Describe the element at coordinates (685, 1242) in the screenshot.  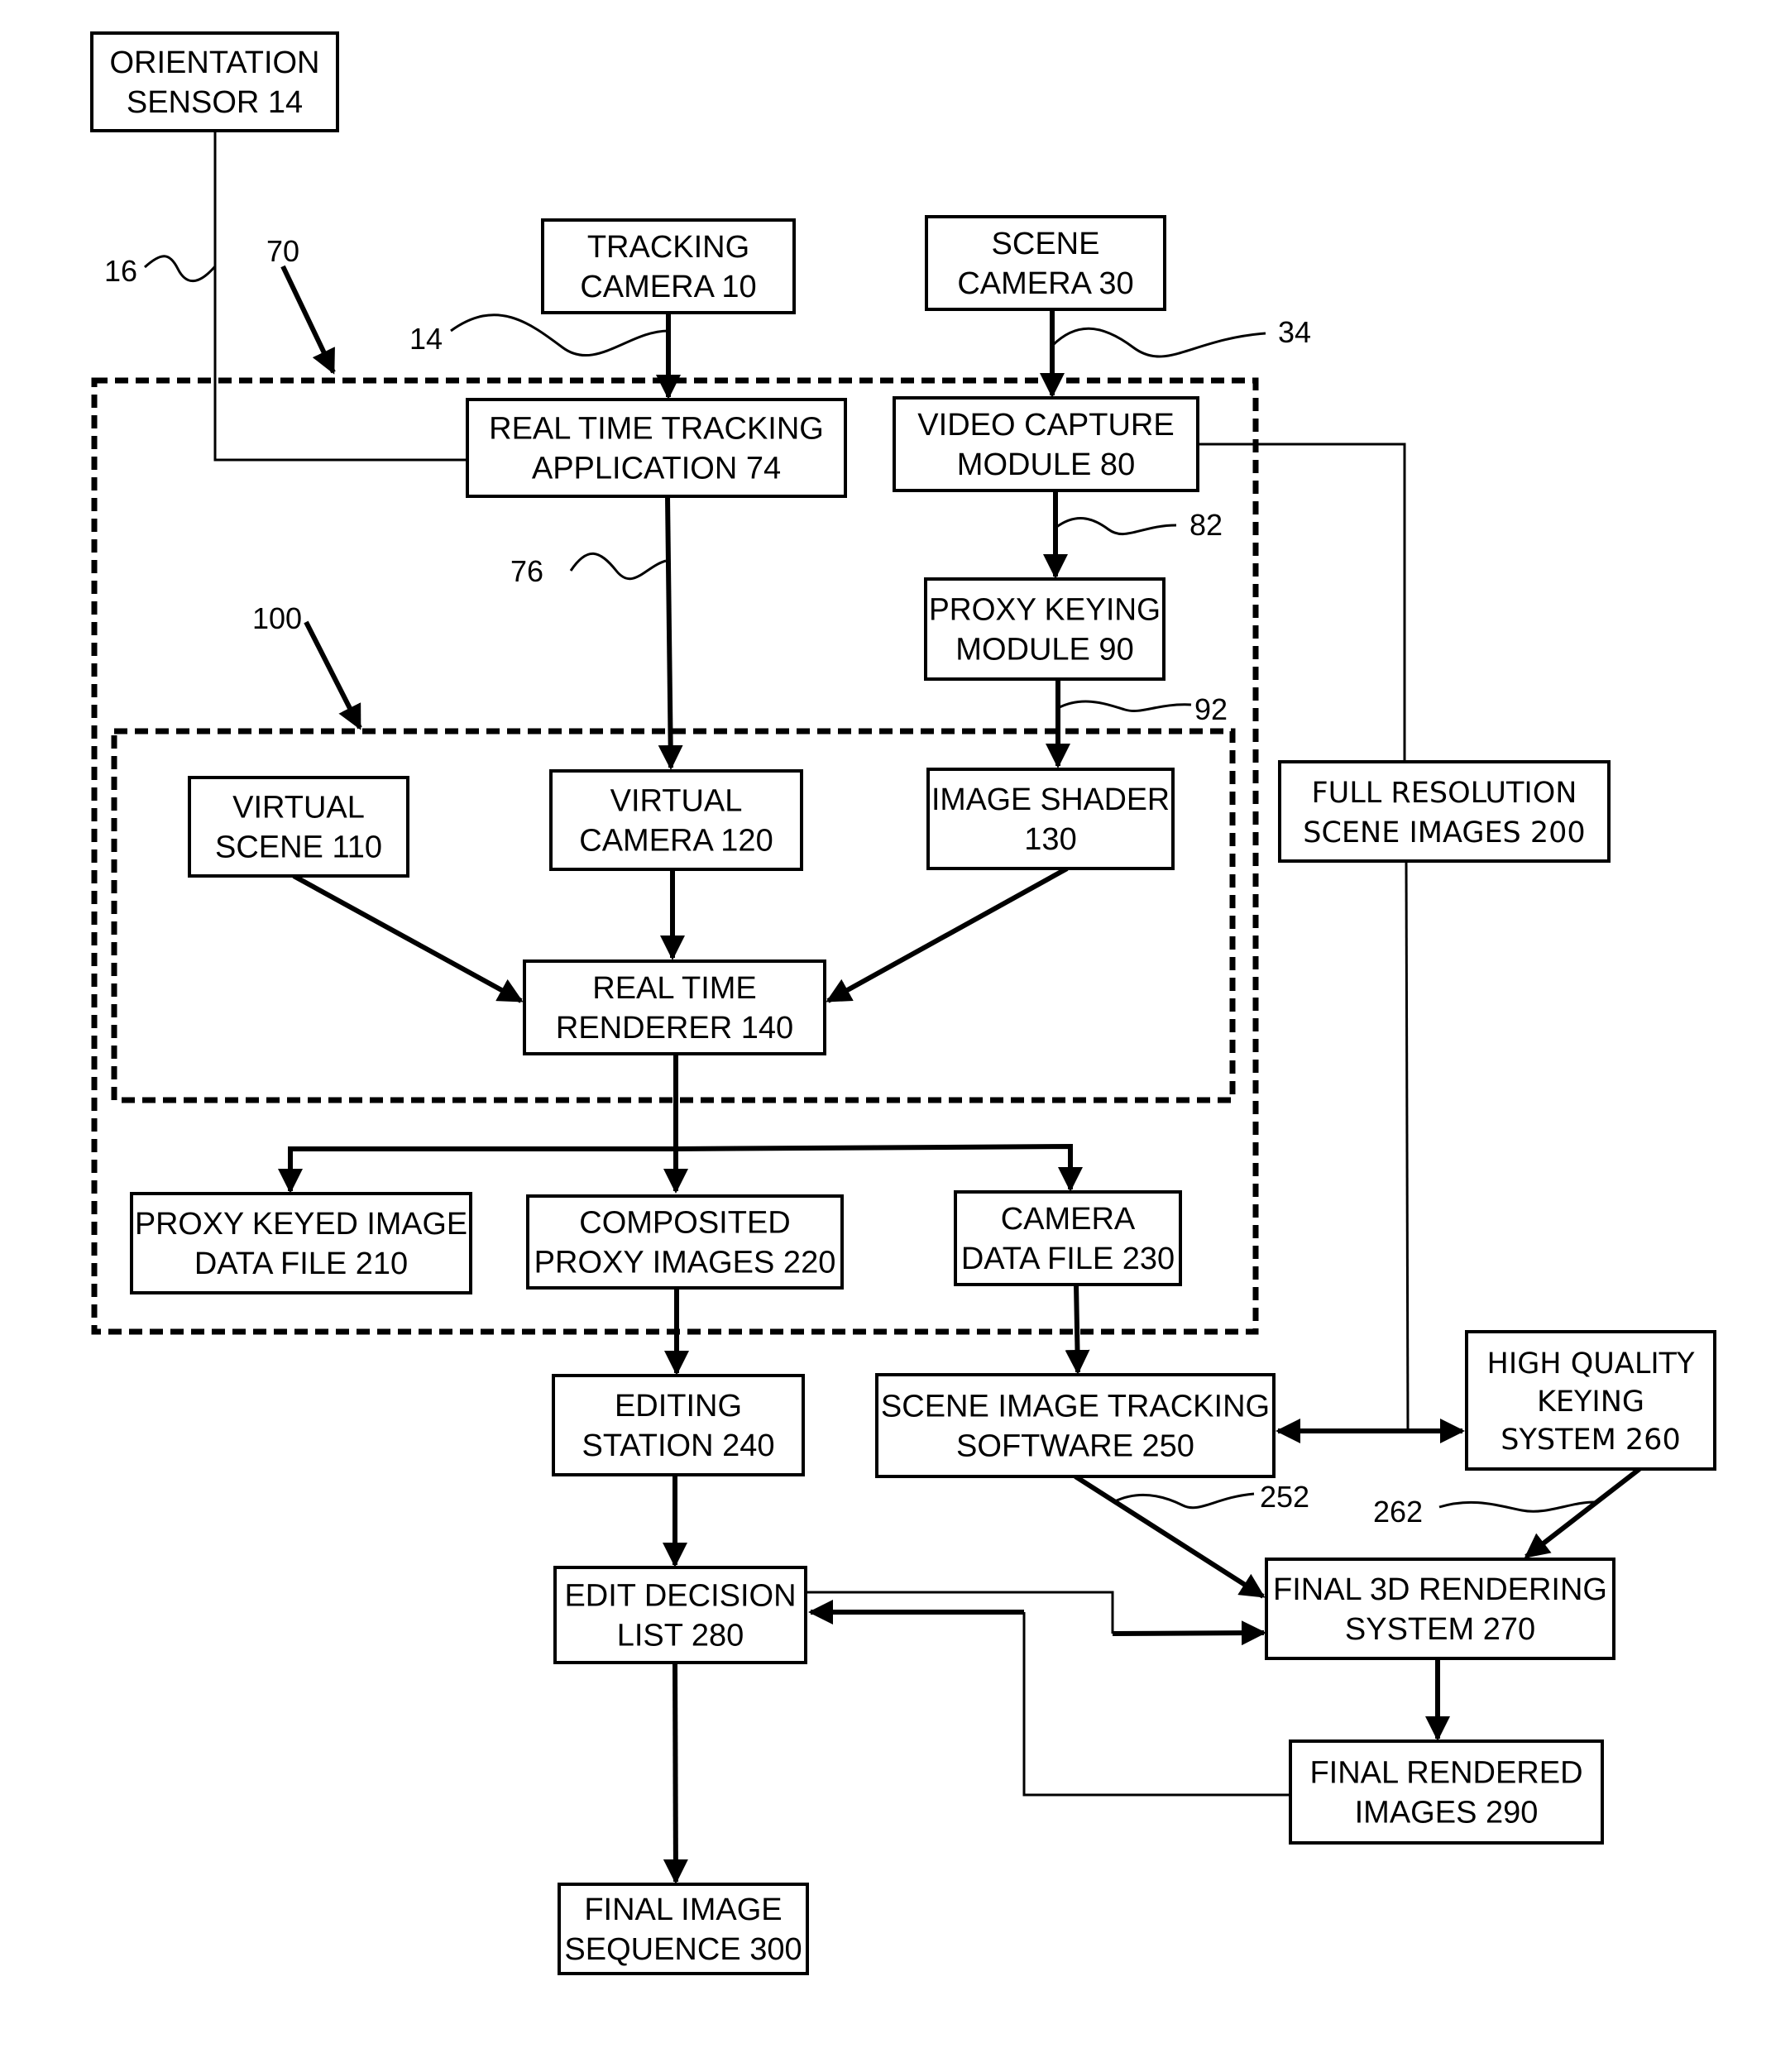
I see `box-composited-proxy: COMPOSITED PROXY IMAGES 220` at that location.